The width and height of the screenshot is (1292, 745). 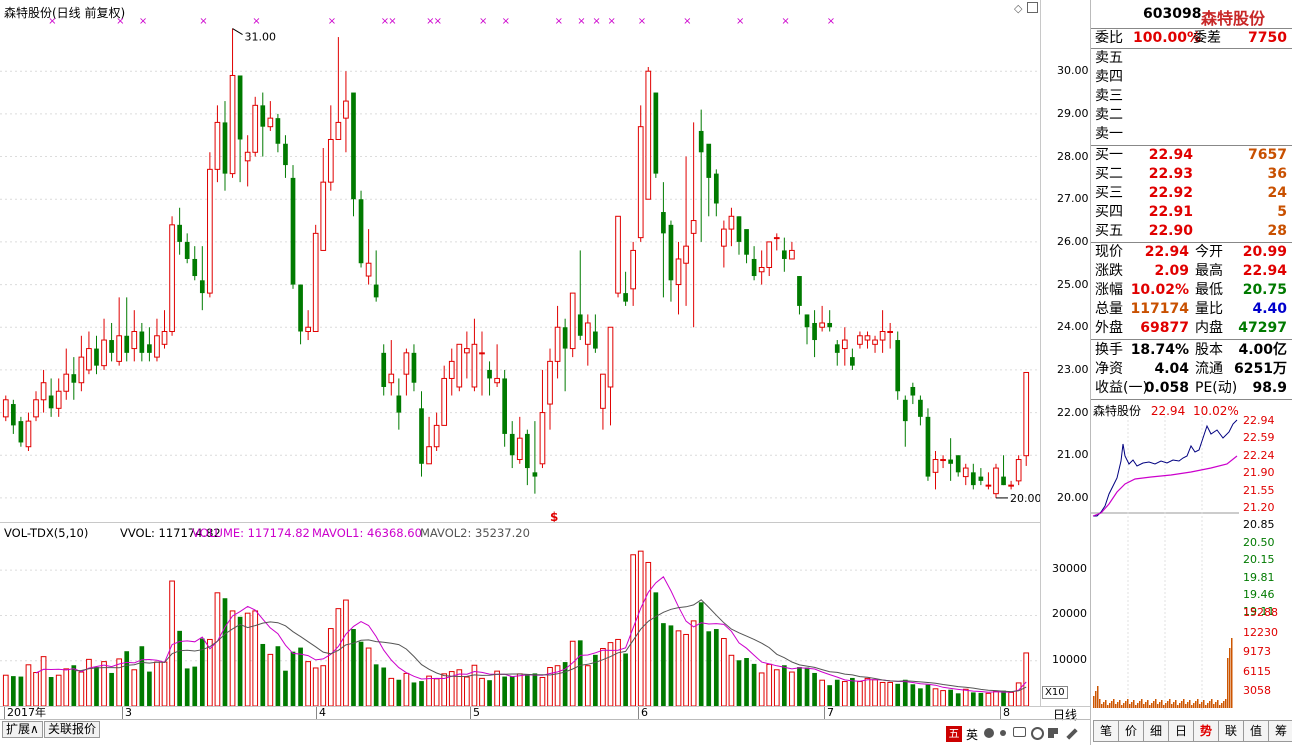 What do you see at coordinates (1109, 271) in the screenshot?
I see `stat-cell: 涨跌` at bounding box center [1109, 271].